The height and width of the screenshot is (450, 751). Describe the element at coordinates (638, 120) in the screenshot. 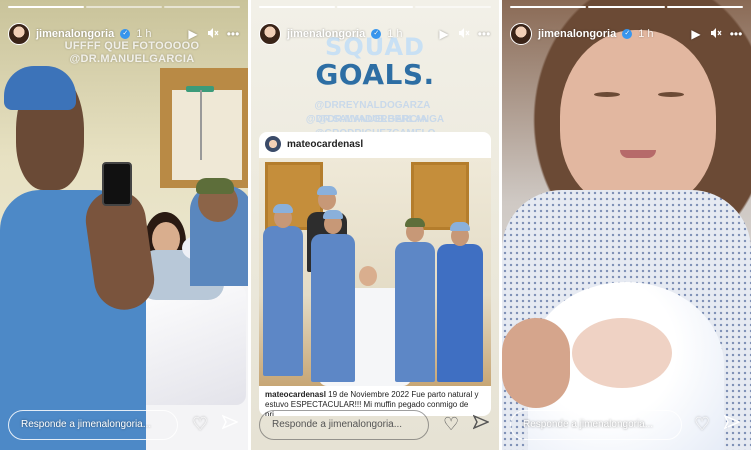

I see `mother-face` at that location.